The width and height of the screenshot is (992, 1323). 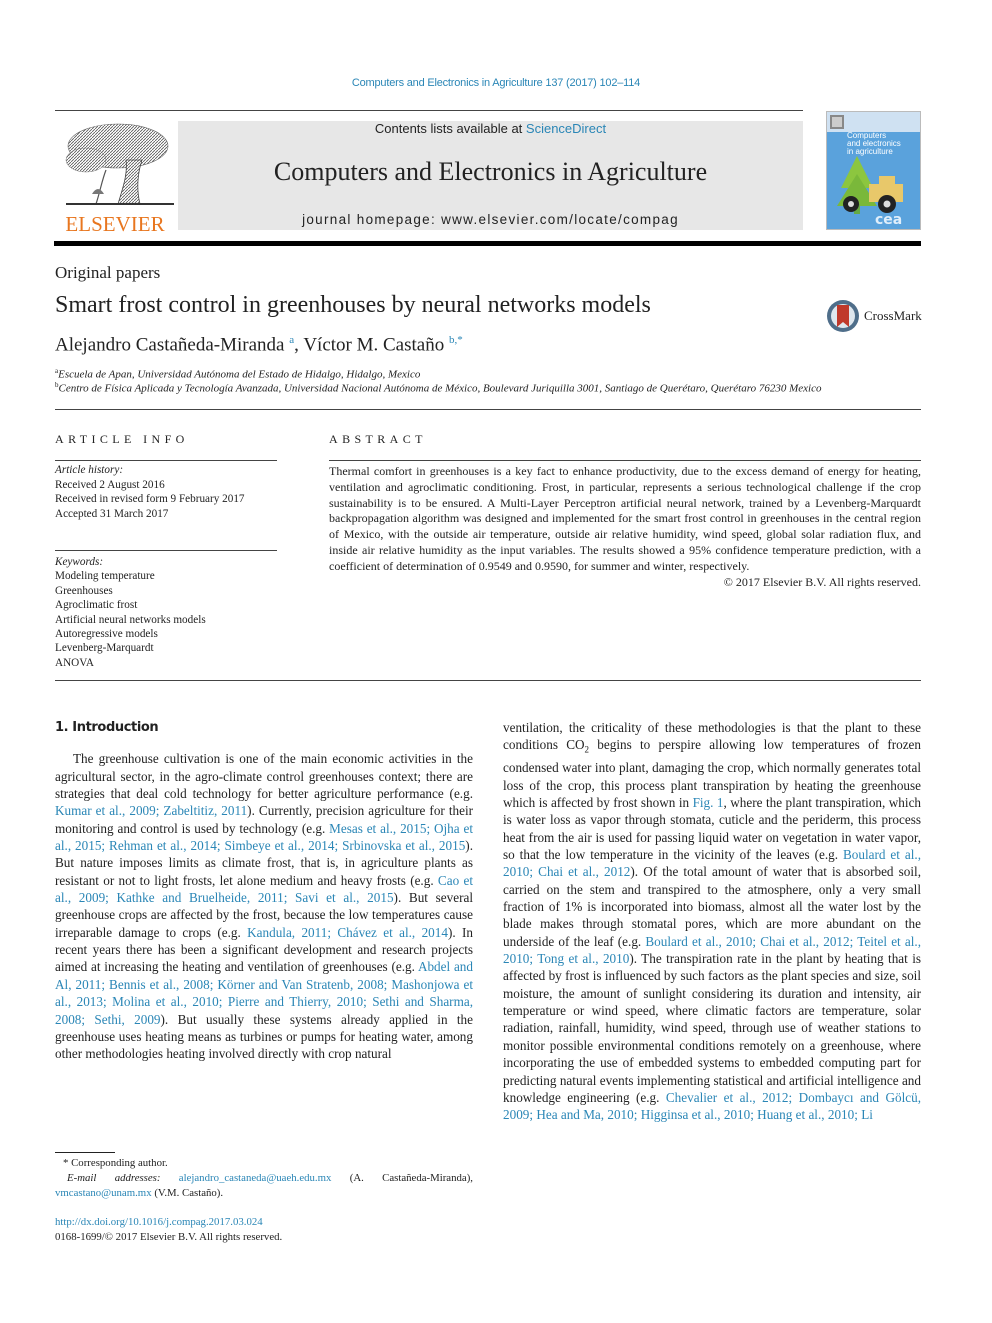 I want to click on cover-logo-text: cea, so click(x=888, y=220).